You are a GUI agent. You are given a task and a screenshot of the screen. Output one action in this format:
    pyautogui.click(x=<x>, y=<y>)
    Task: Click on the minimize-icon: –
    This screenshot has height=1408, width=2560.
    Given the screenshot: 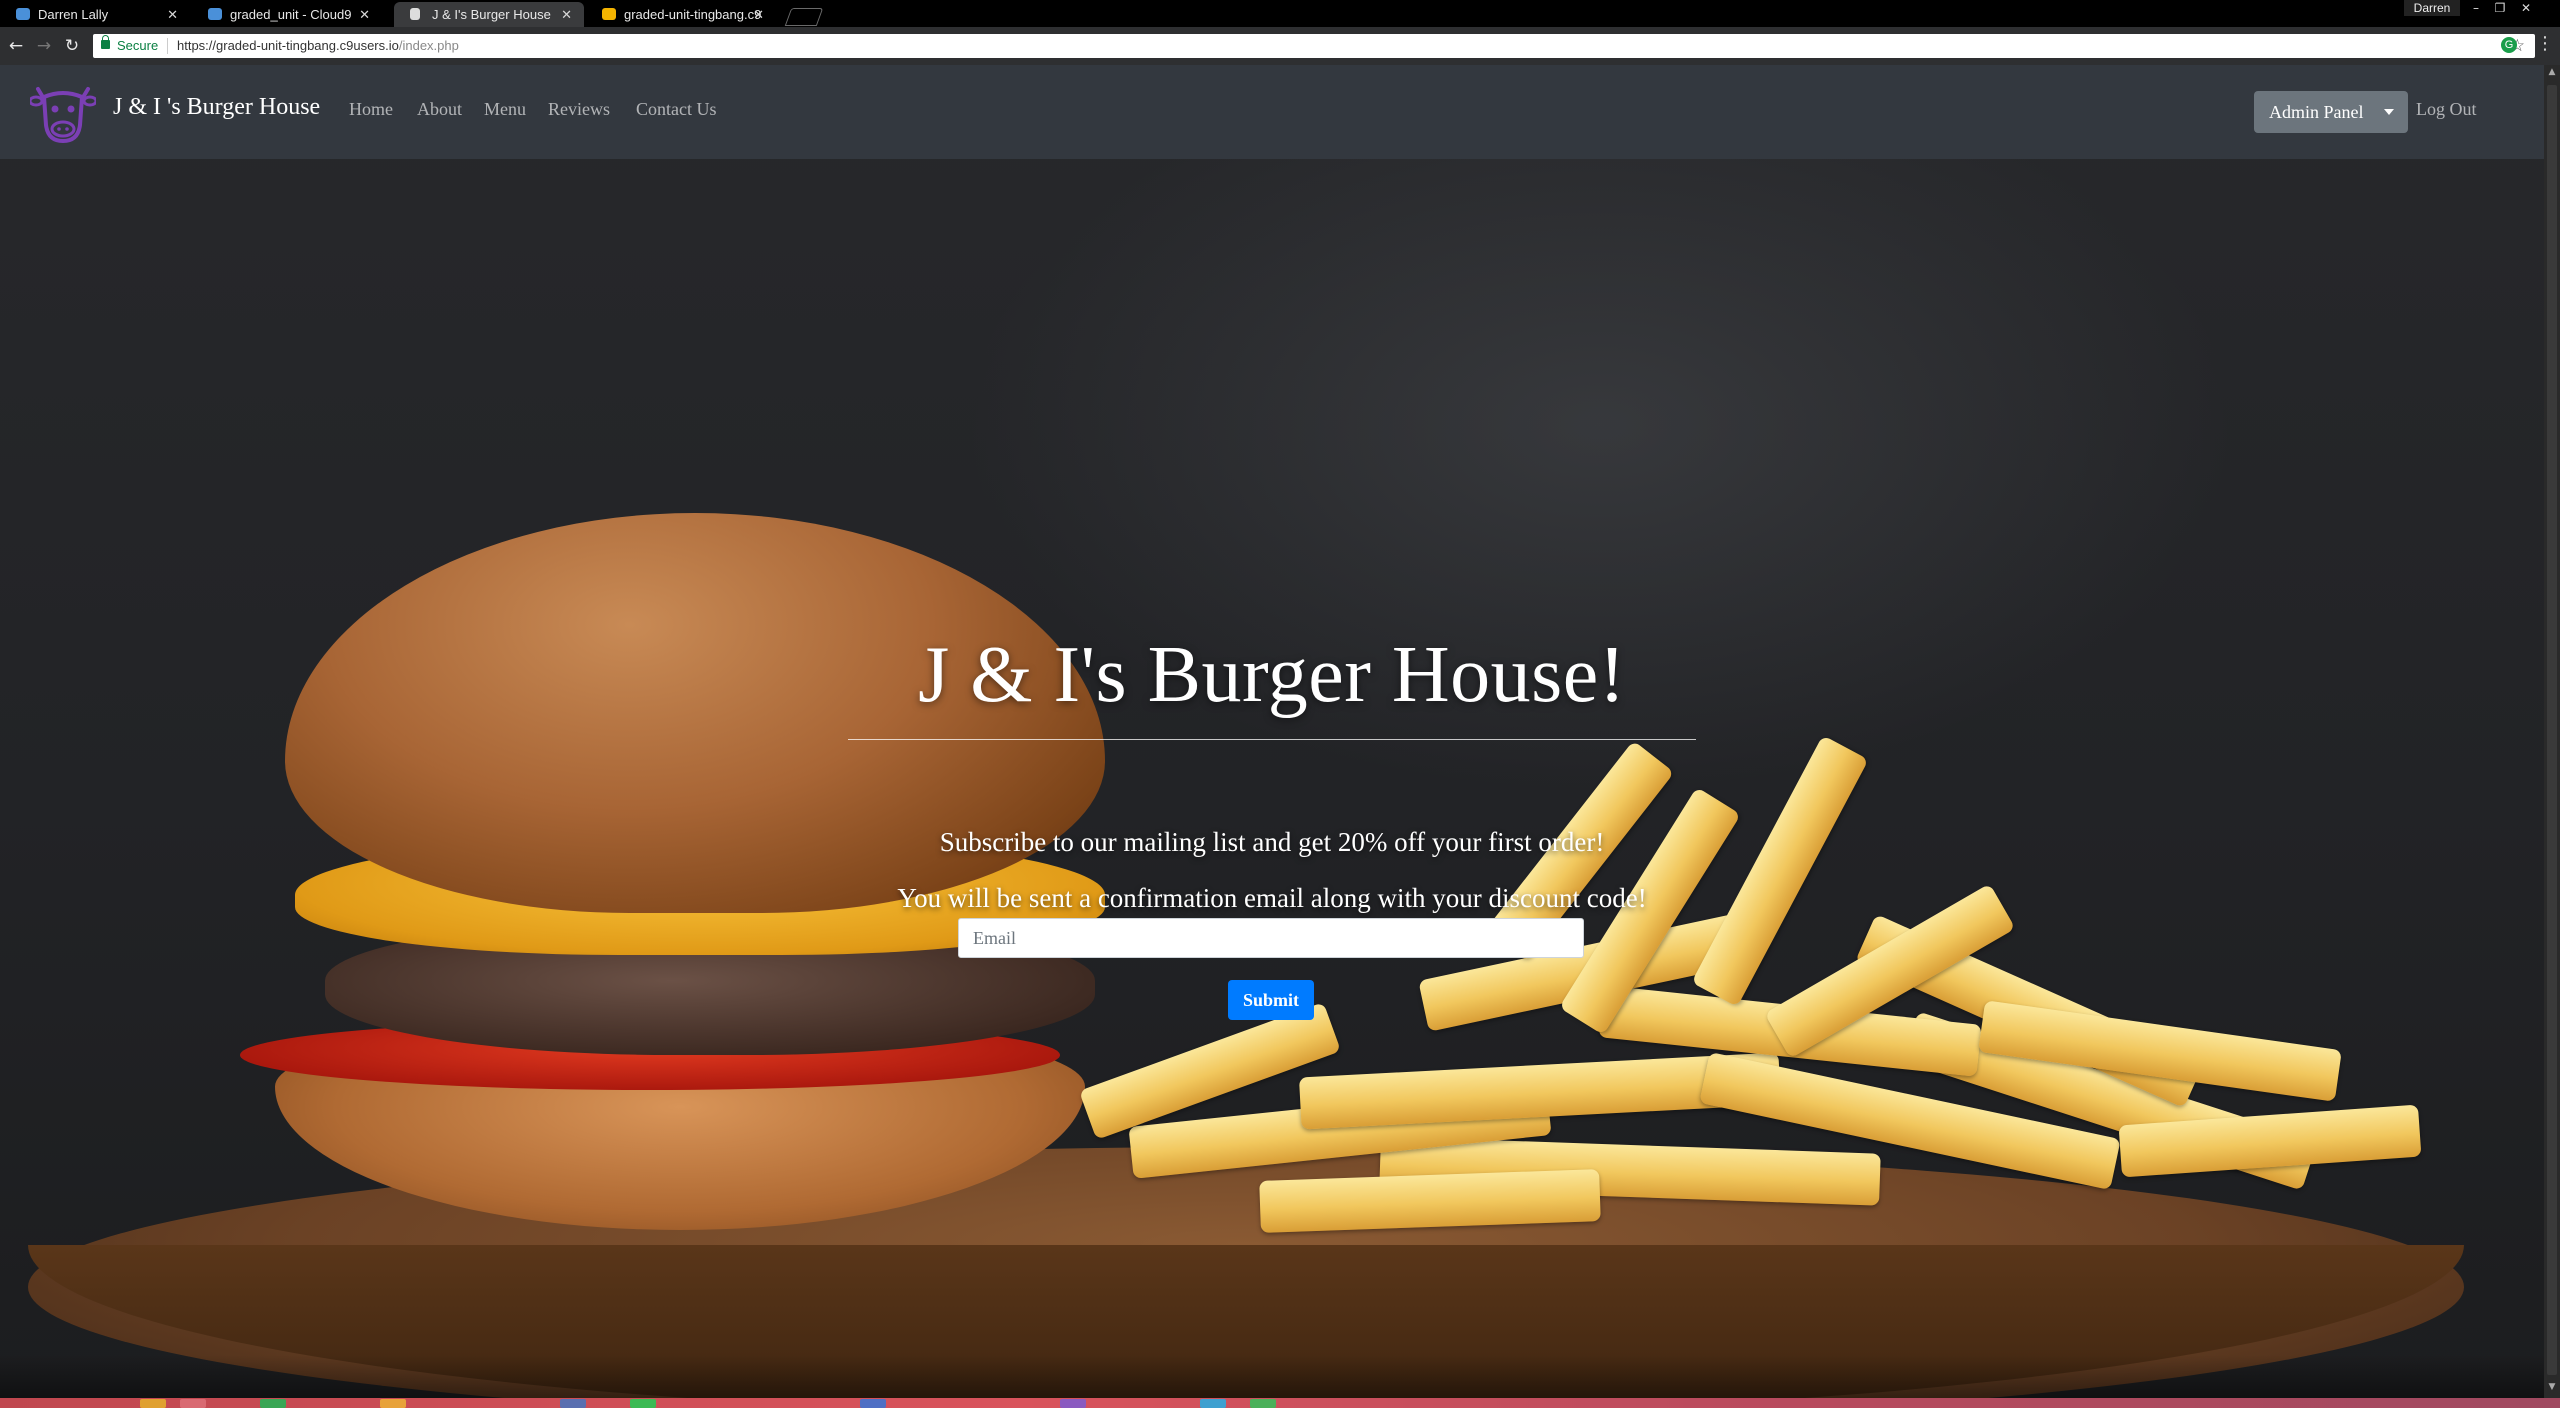 What is the action you would take?
    pyautogui.click(x=2476, y=8)
    